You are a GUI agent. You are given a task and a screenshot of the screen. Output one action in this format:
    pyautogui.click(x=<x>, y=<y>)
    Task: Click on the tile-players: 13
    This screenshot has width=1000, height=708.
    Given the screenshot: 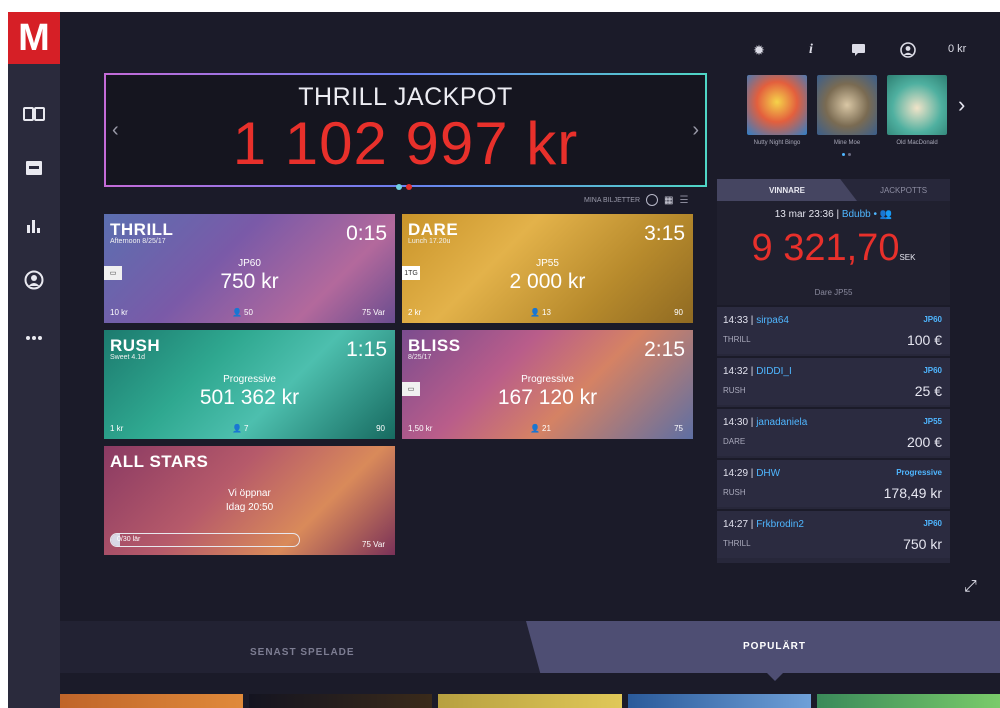 What is the action you would take?
    pyautogui.click(x=546, y=312)
    